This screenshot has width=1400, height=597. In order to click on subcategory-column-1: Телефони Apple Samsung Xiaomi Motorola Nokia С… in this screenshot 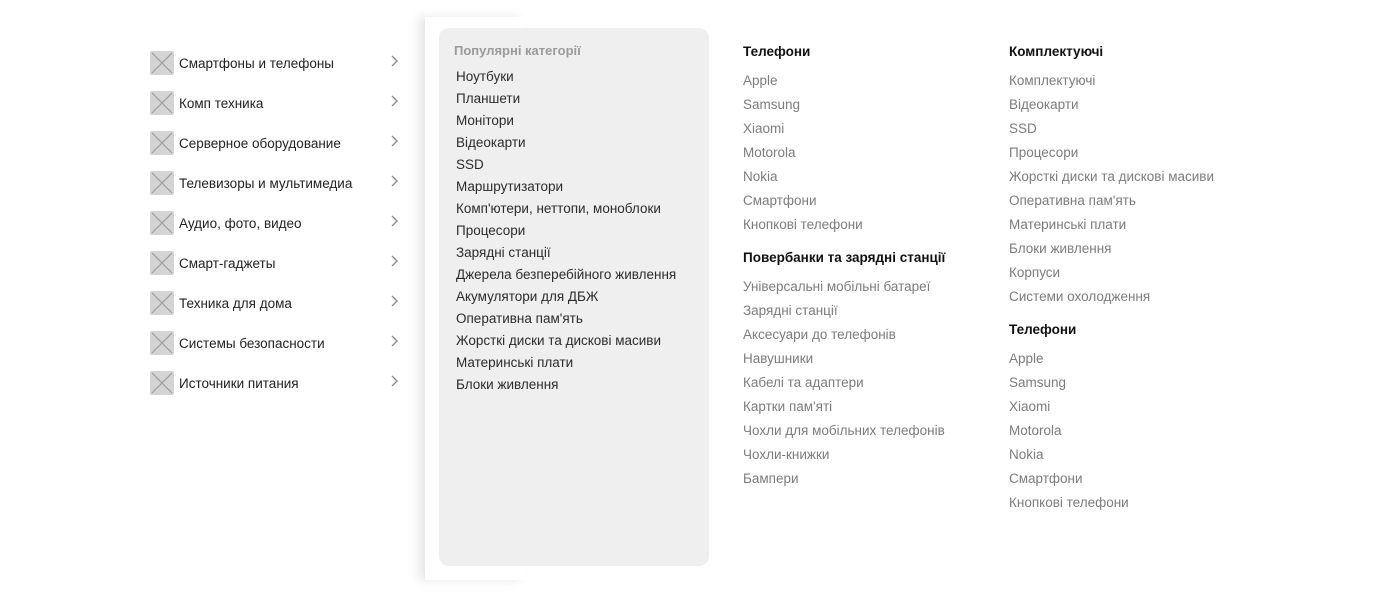, I will do `click(844, 273)`.